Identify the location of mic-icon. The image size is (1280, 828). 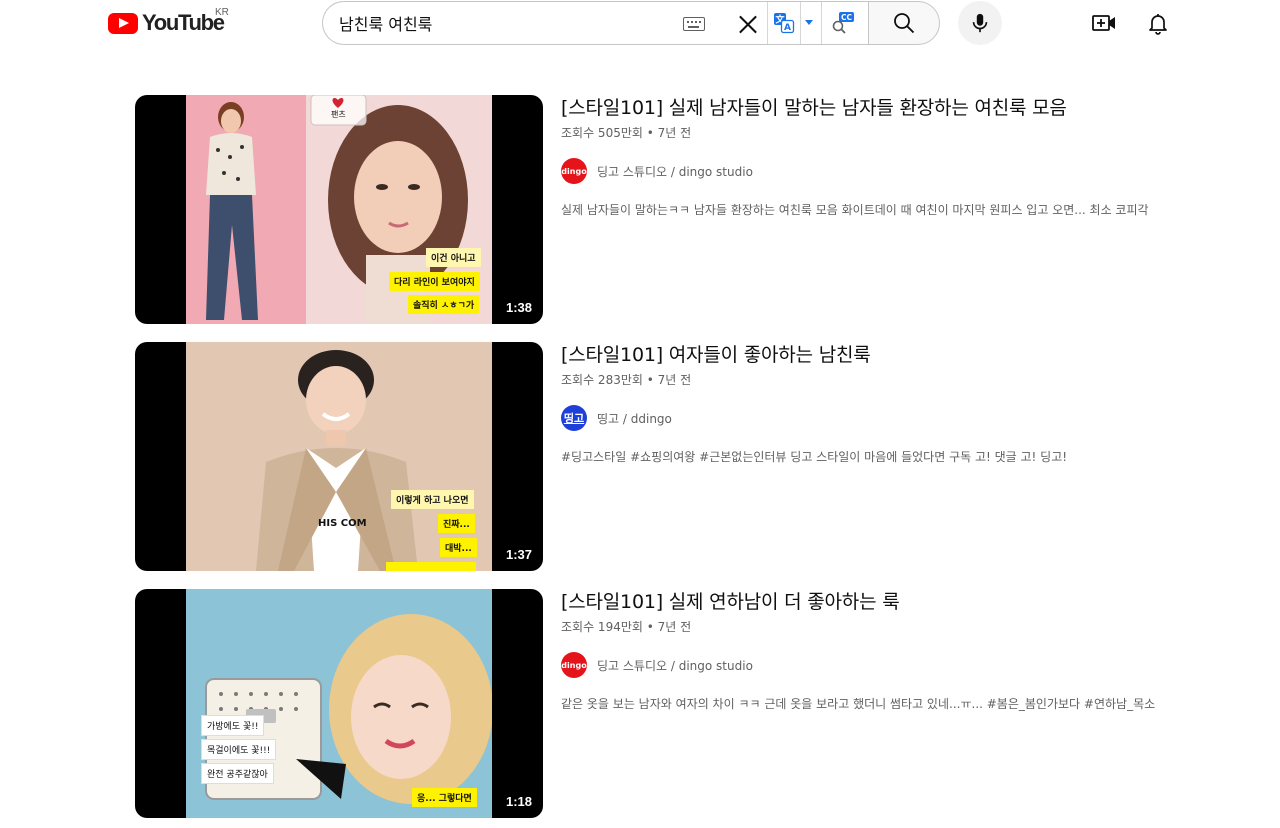
(980, 23).